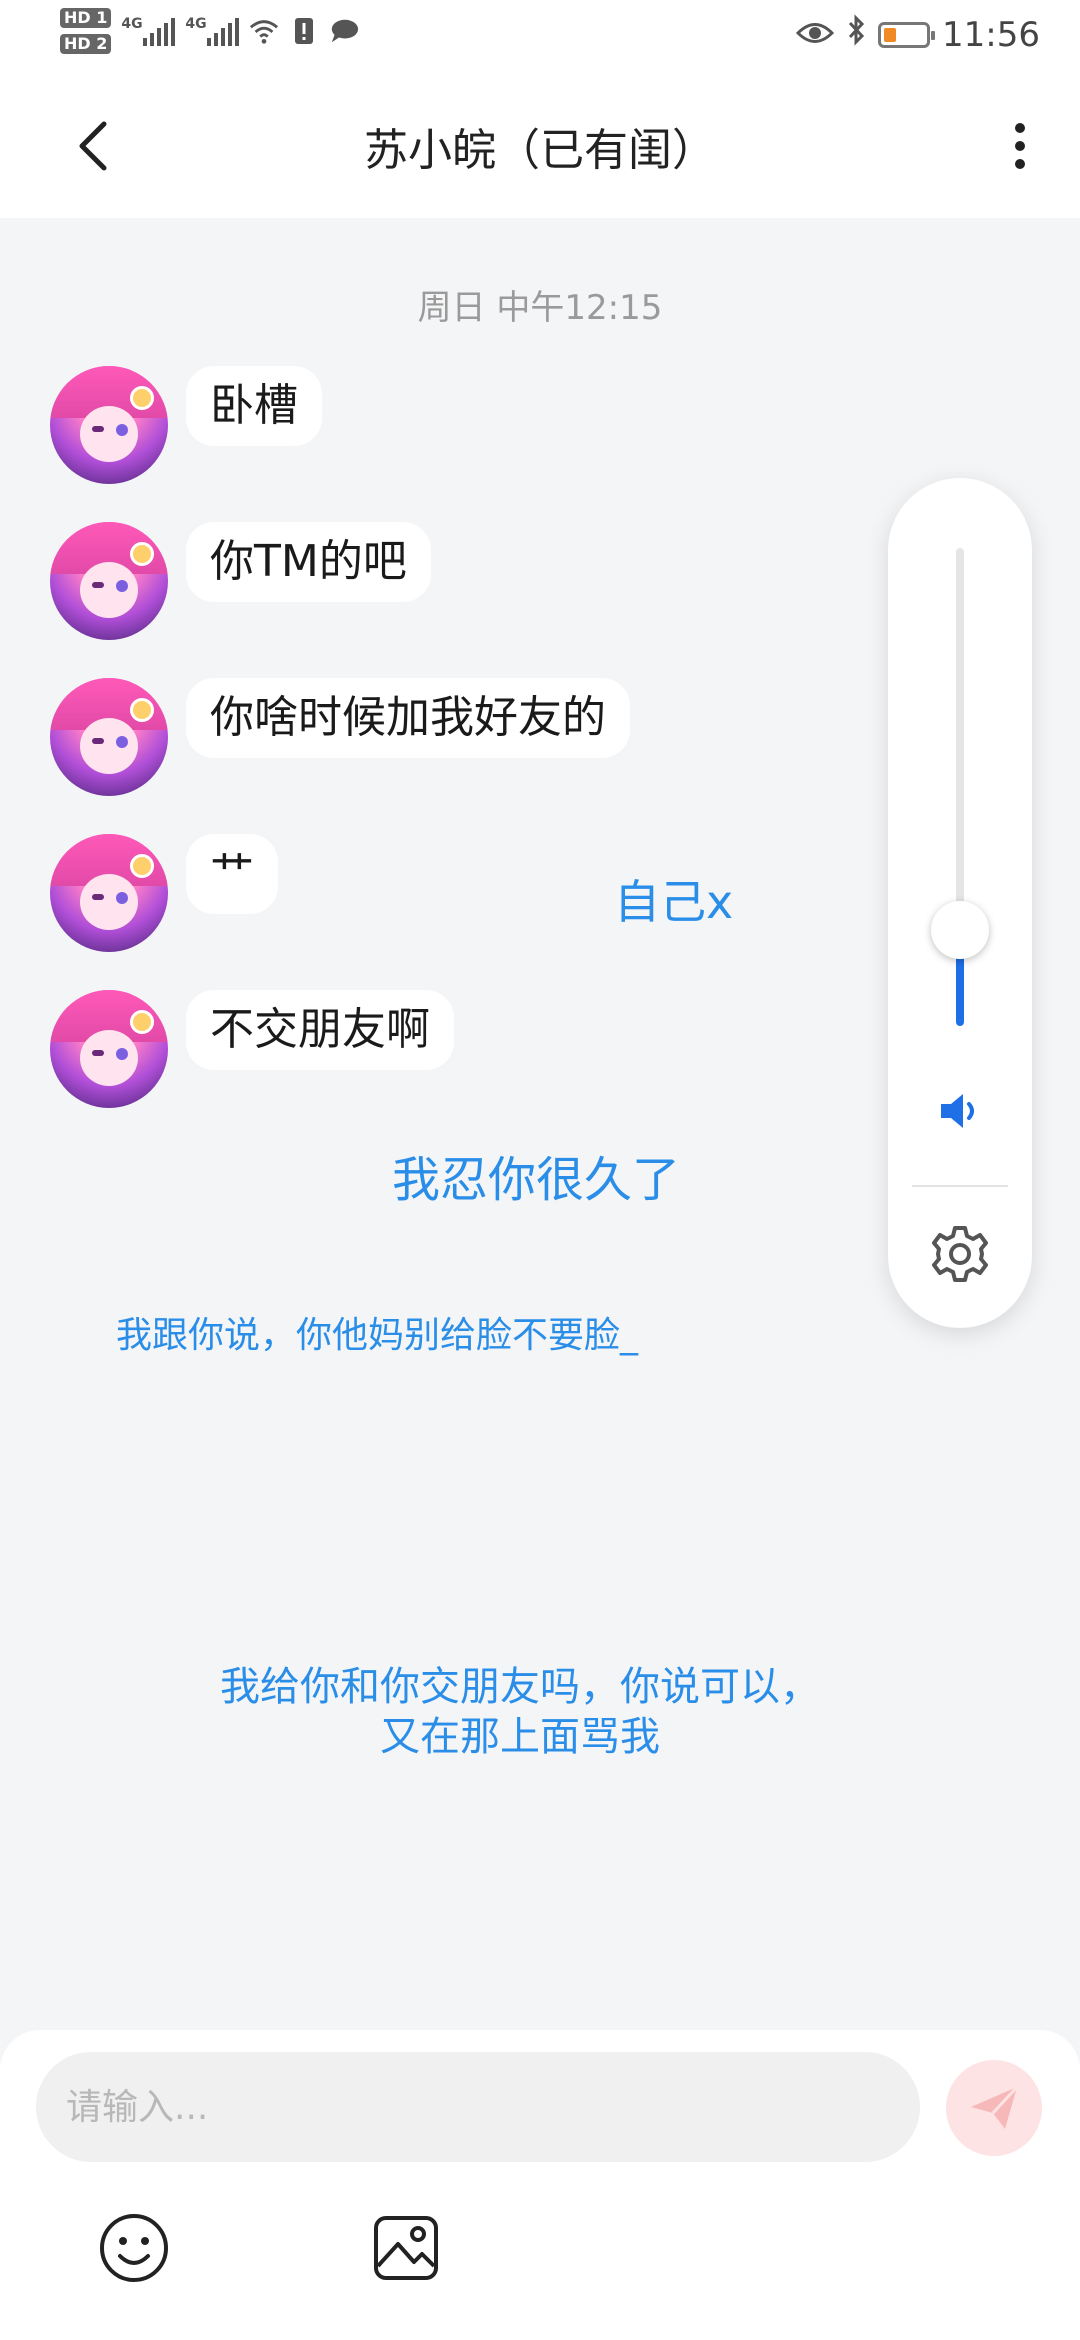 The height and width of the screenshot is (2340, 1080). What do you see at coordinates (536, 1180) in the screenshot?
I see `overlay-text: 我忍你很久了` at bounding box center [536, 1180].